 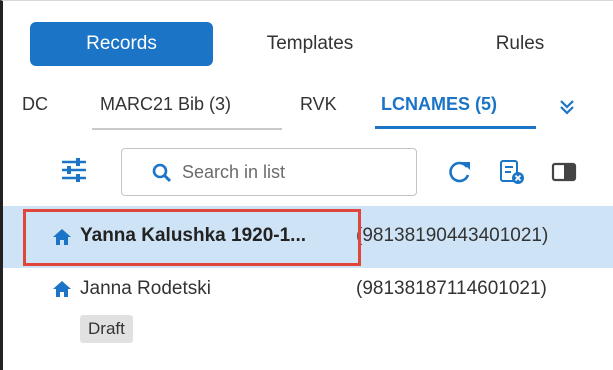 I want to click on subtab-rvk: RVK, so click(x=318, y=107).